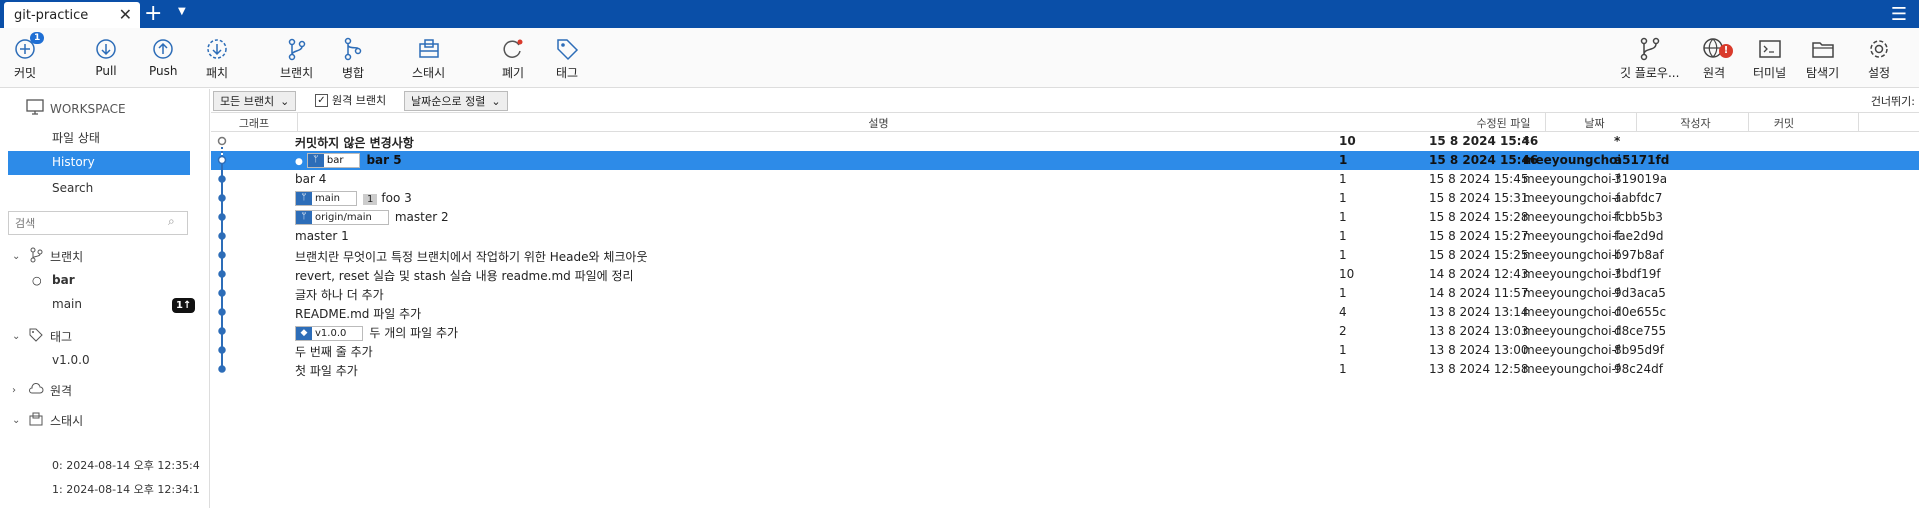 The width and height of the screenshot is (1919, 508). I want to click on search-icon: ⌕, so click(171, 221).